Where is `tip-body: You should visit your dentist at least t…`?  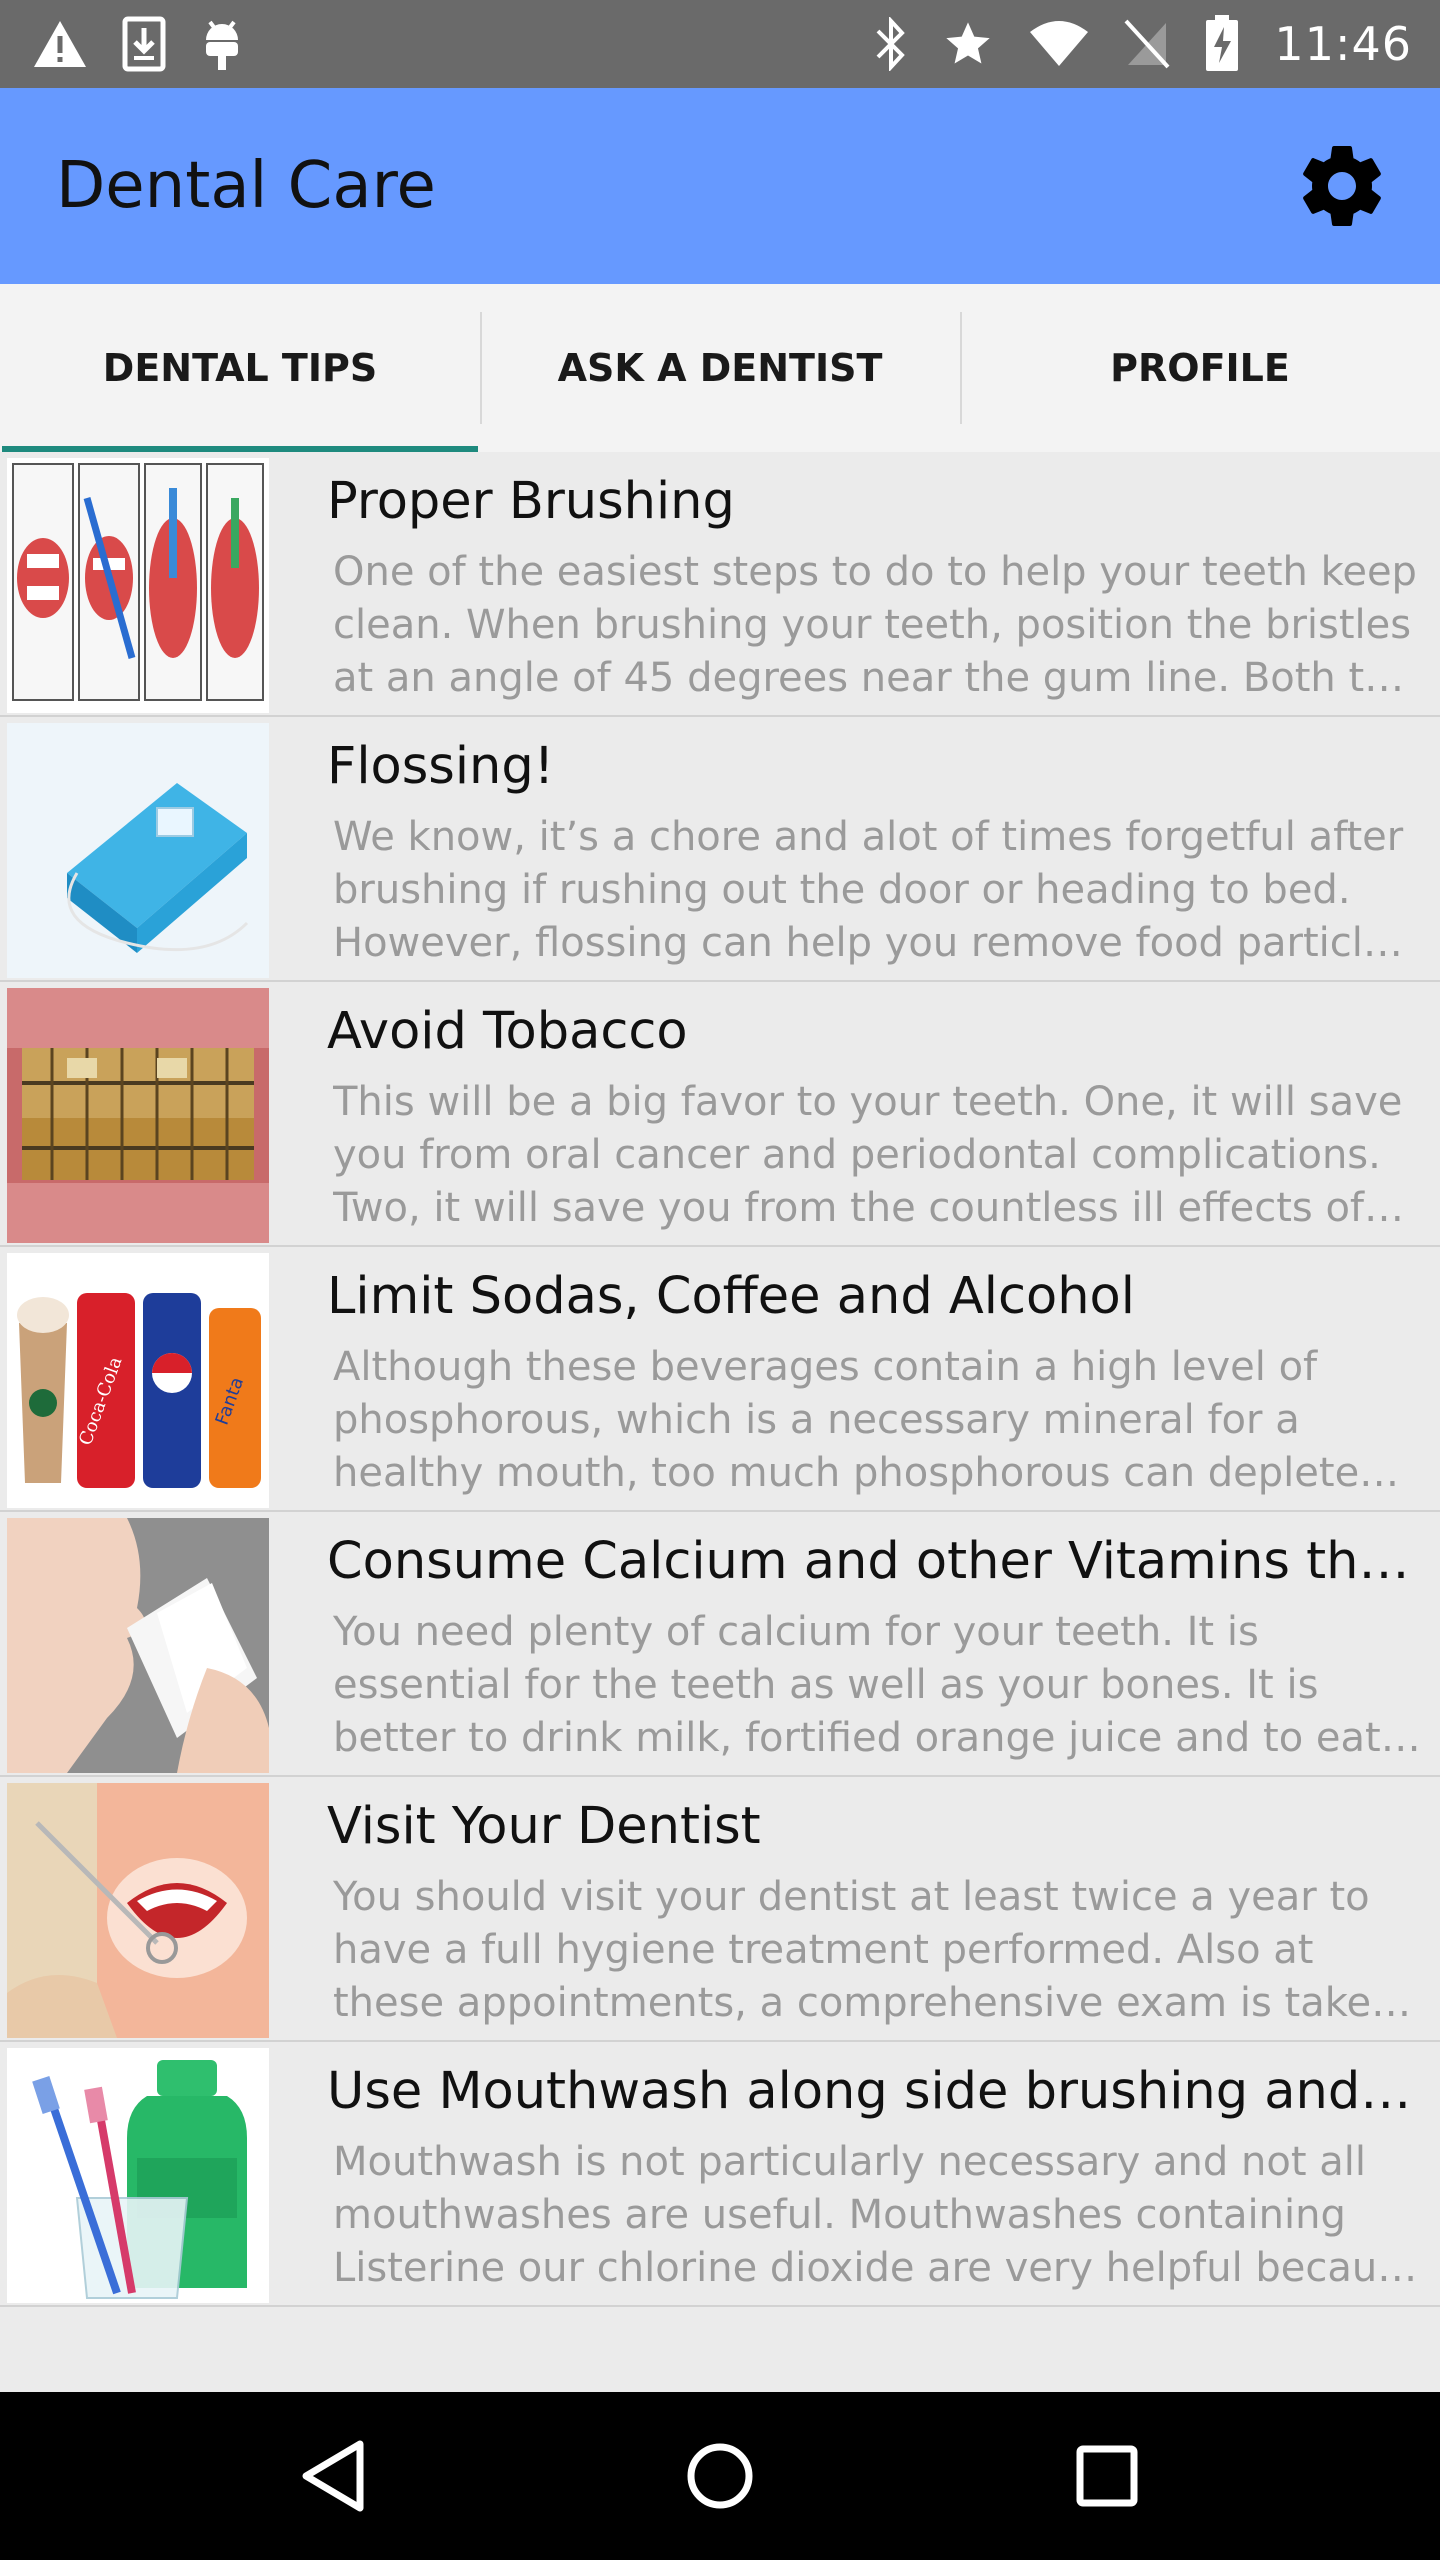 tip-body: You should visit your dentist at least t… is located at coordinates (865, 1950).